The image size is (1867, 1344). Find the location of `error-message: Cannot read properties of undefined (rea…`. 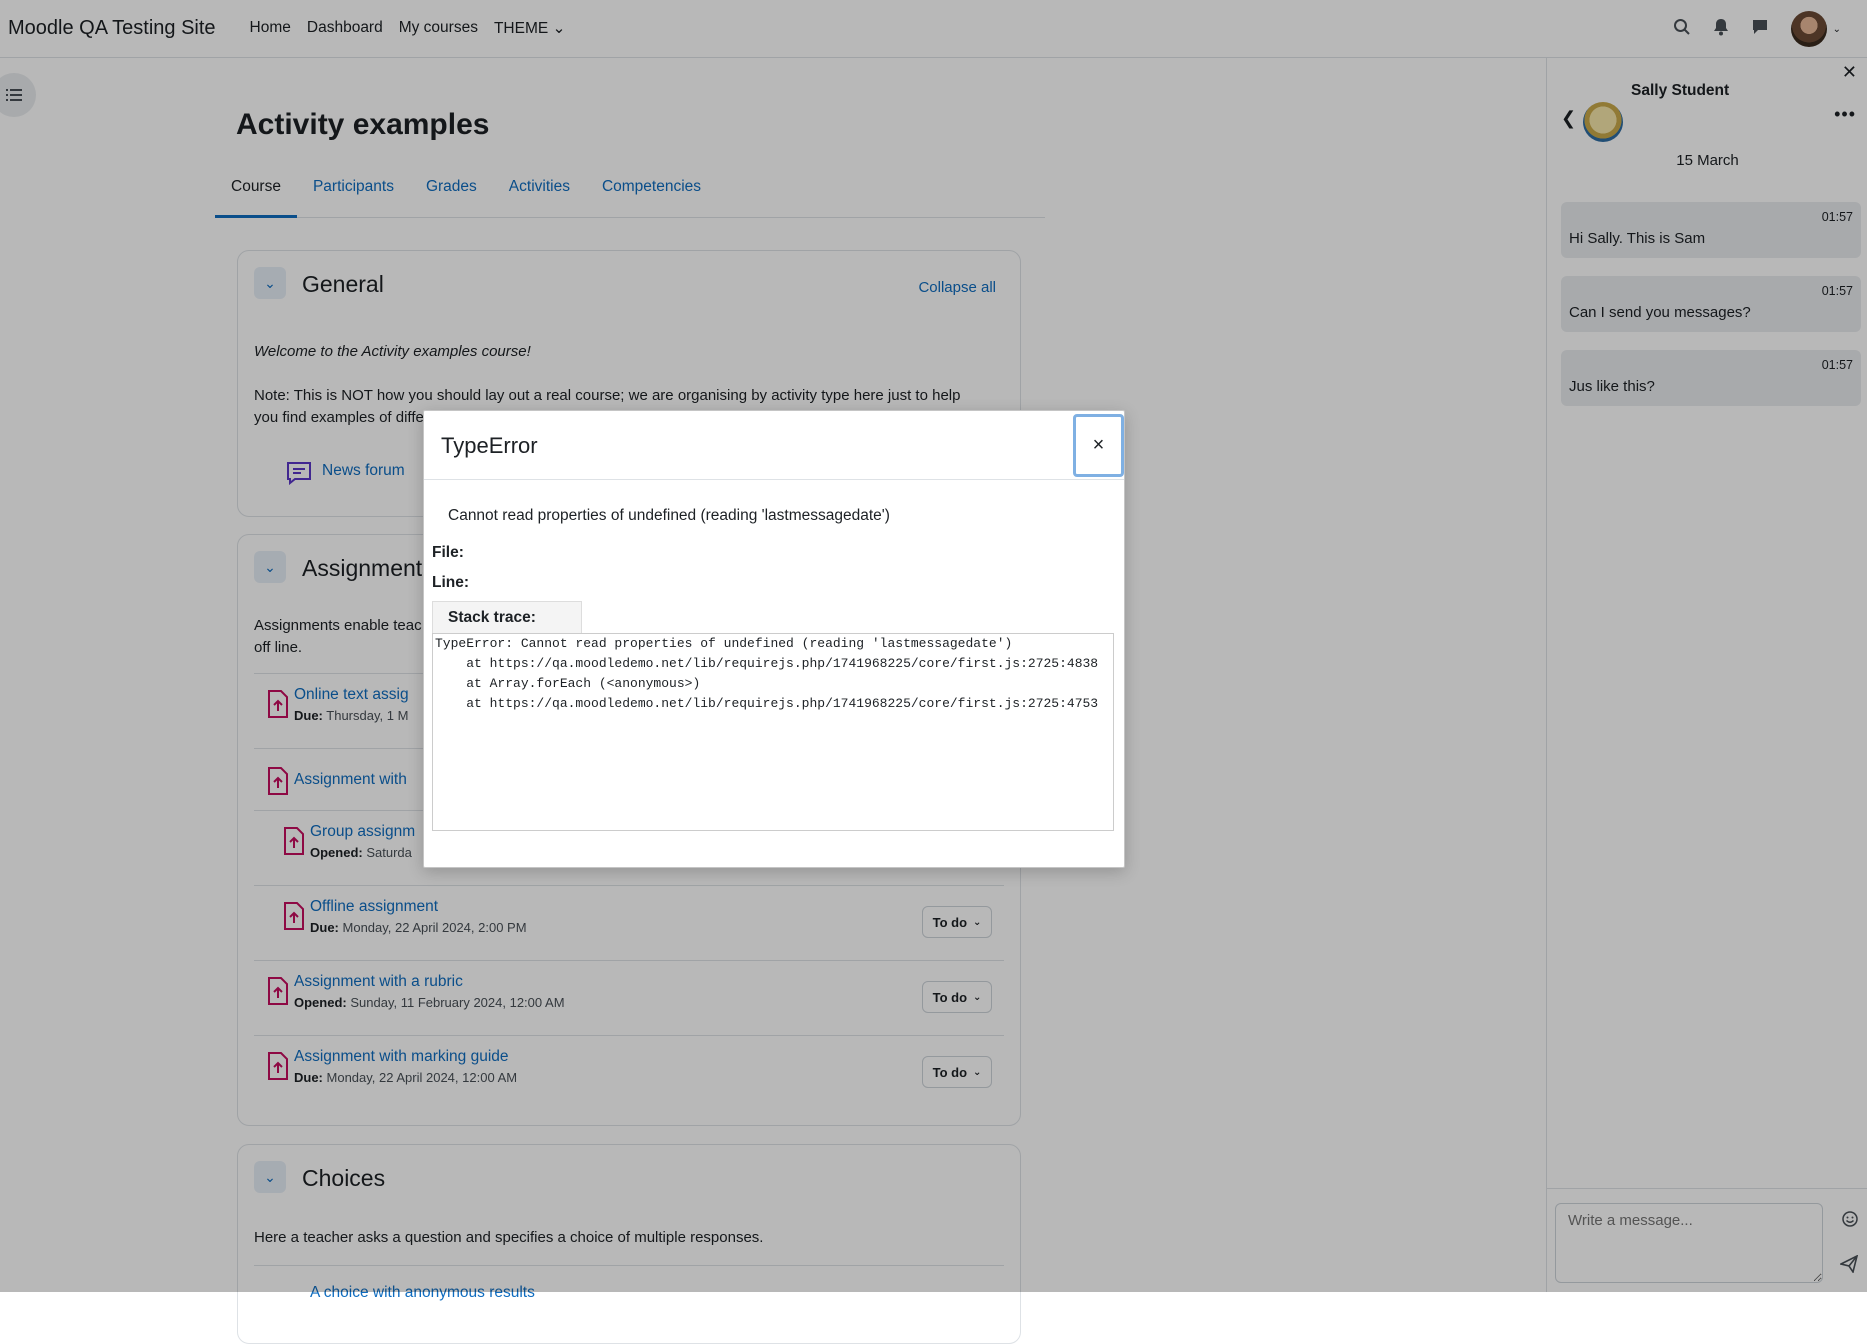

error-message: Cannot read properties of undefined (rea… is located at coordinates (669, 515).